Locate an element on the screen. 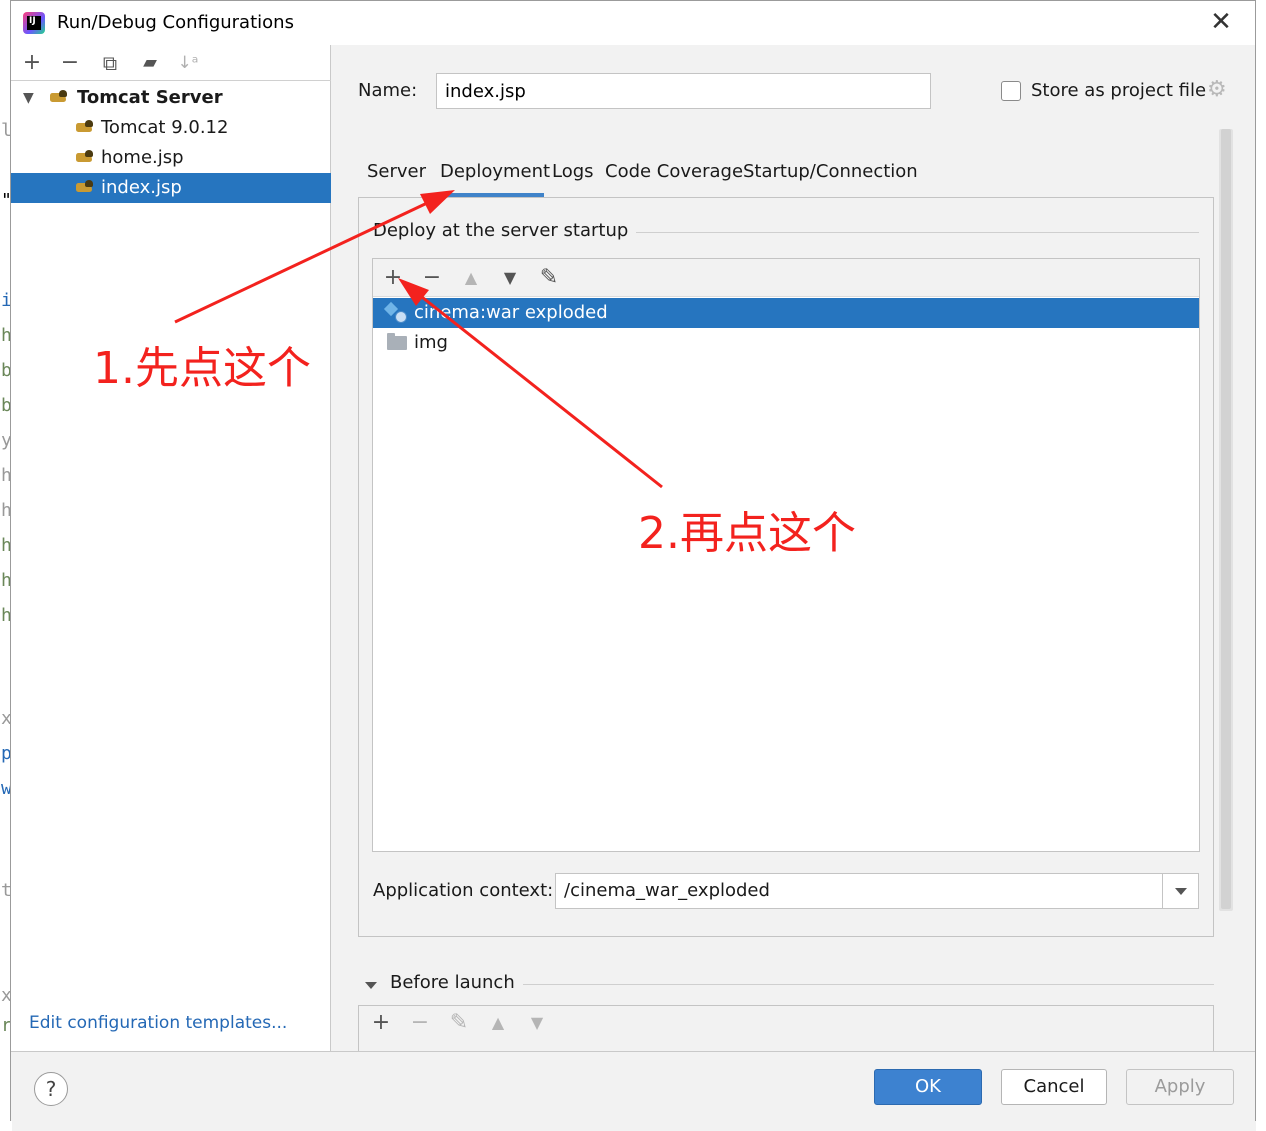 The height and width of the screenshot is (1131, 1266). tree-item-index-jsp: index.jsp is located at coordinates (171, 188).